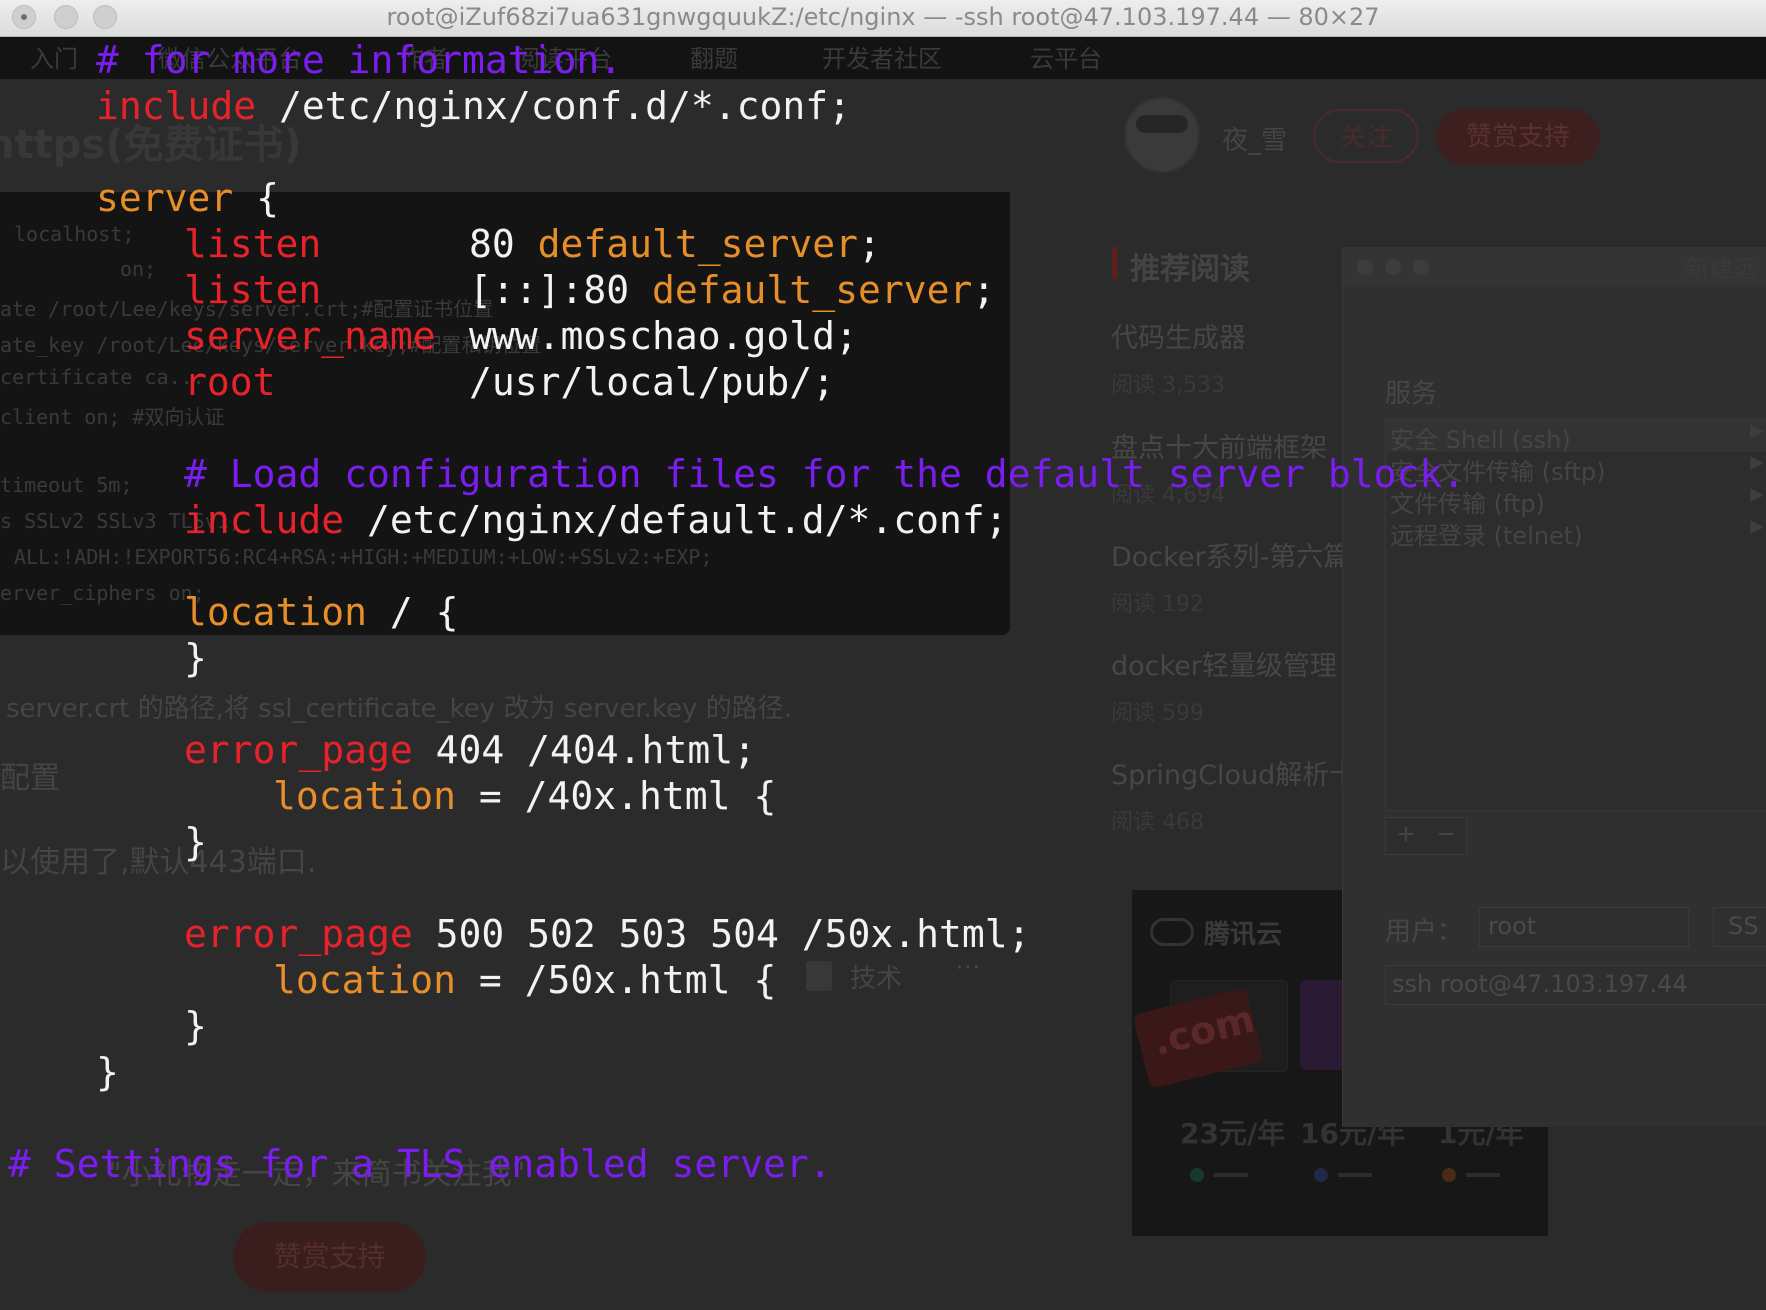 Image resolution: width=1766 pixels, height=1310 pixels. I want to click on cloud-icon, so click(1172, 932).